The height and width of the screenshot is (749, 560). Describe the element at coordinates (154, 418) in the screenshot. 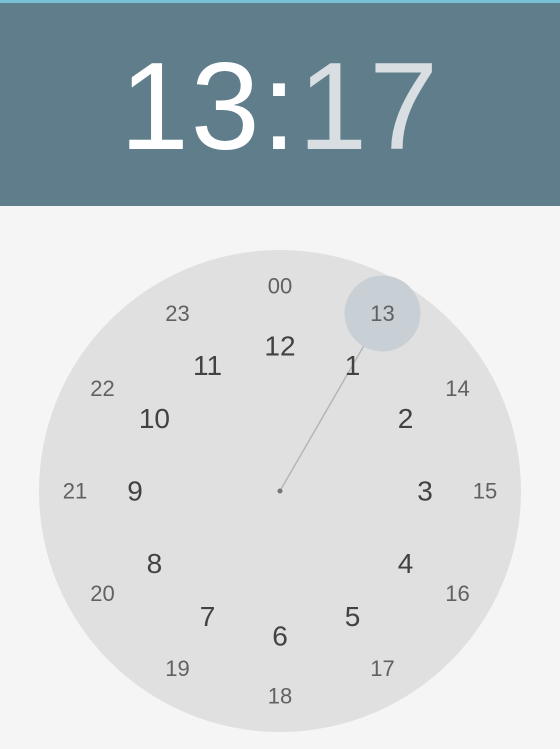

I see `hour-option-10: 10` at that location.